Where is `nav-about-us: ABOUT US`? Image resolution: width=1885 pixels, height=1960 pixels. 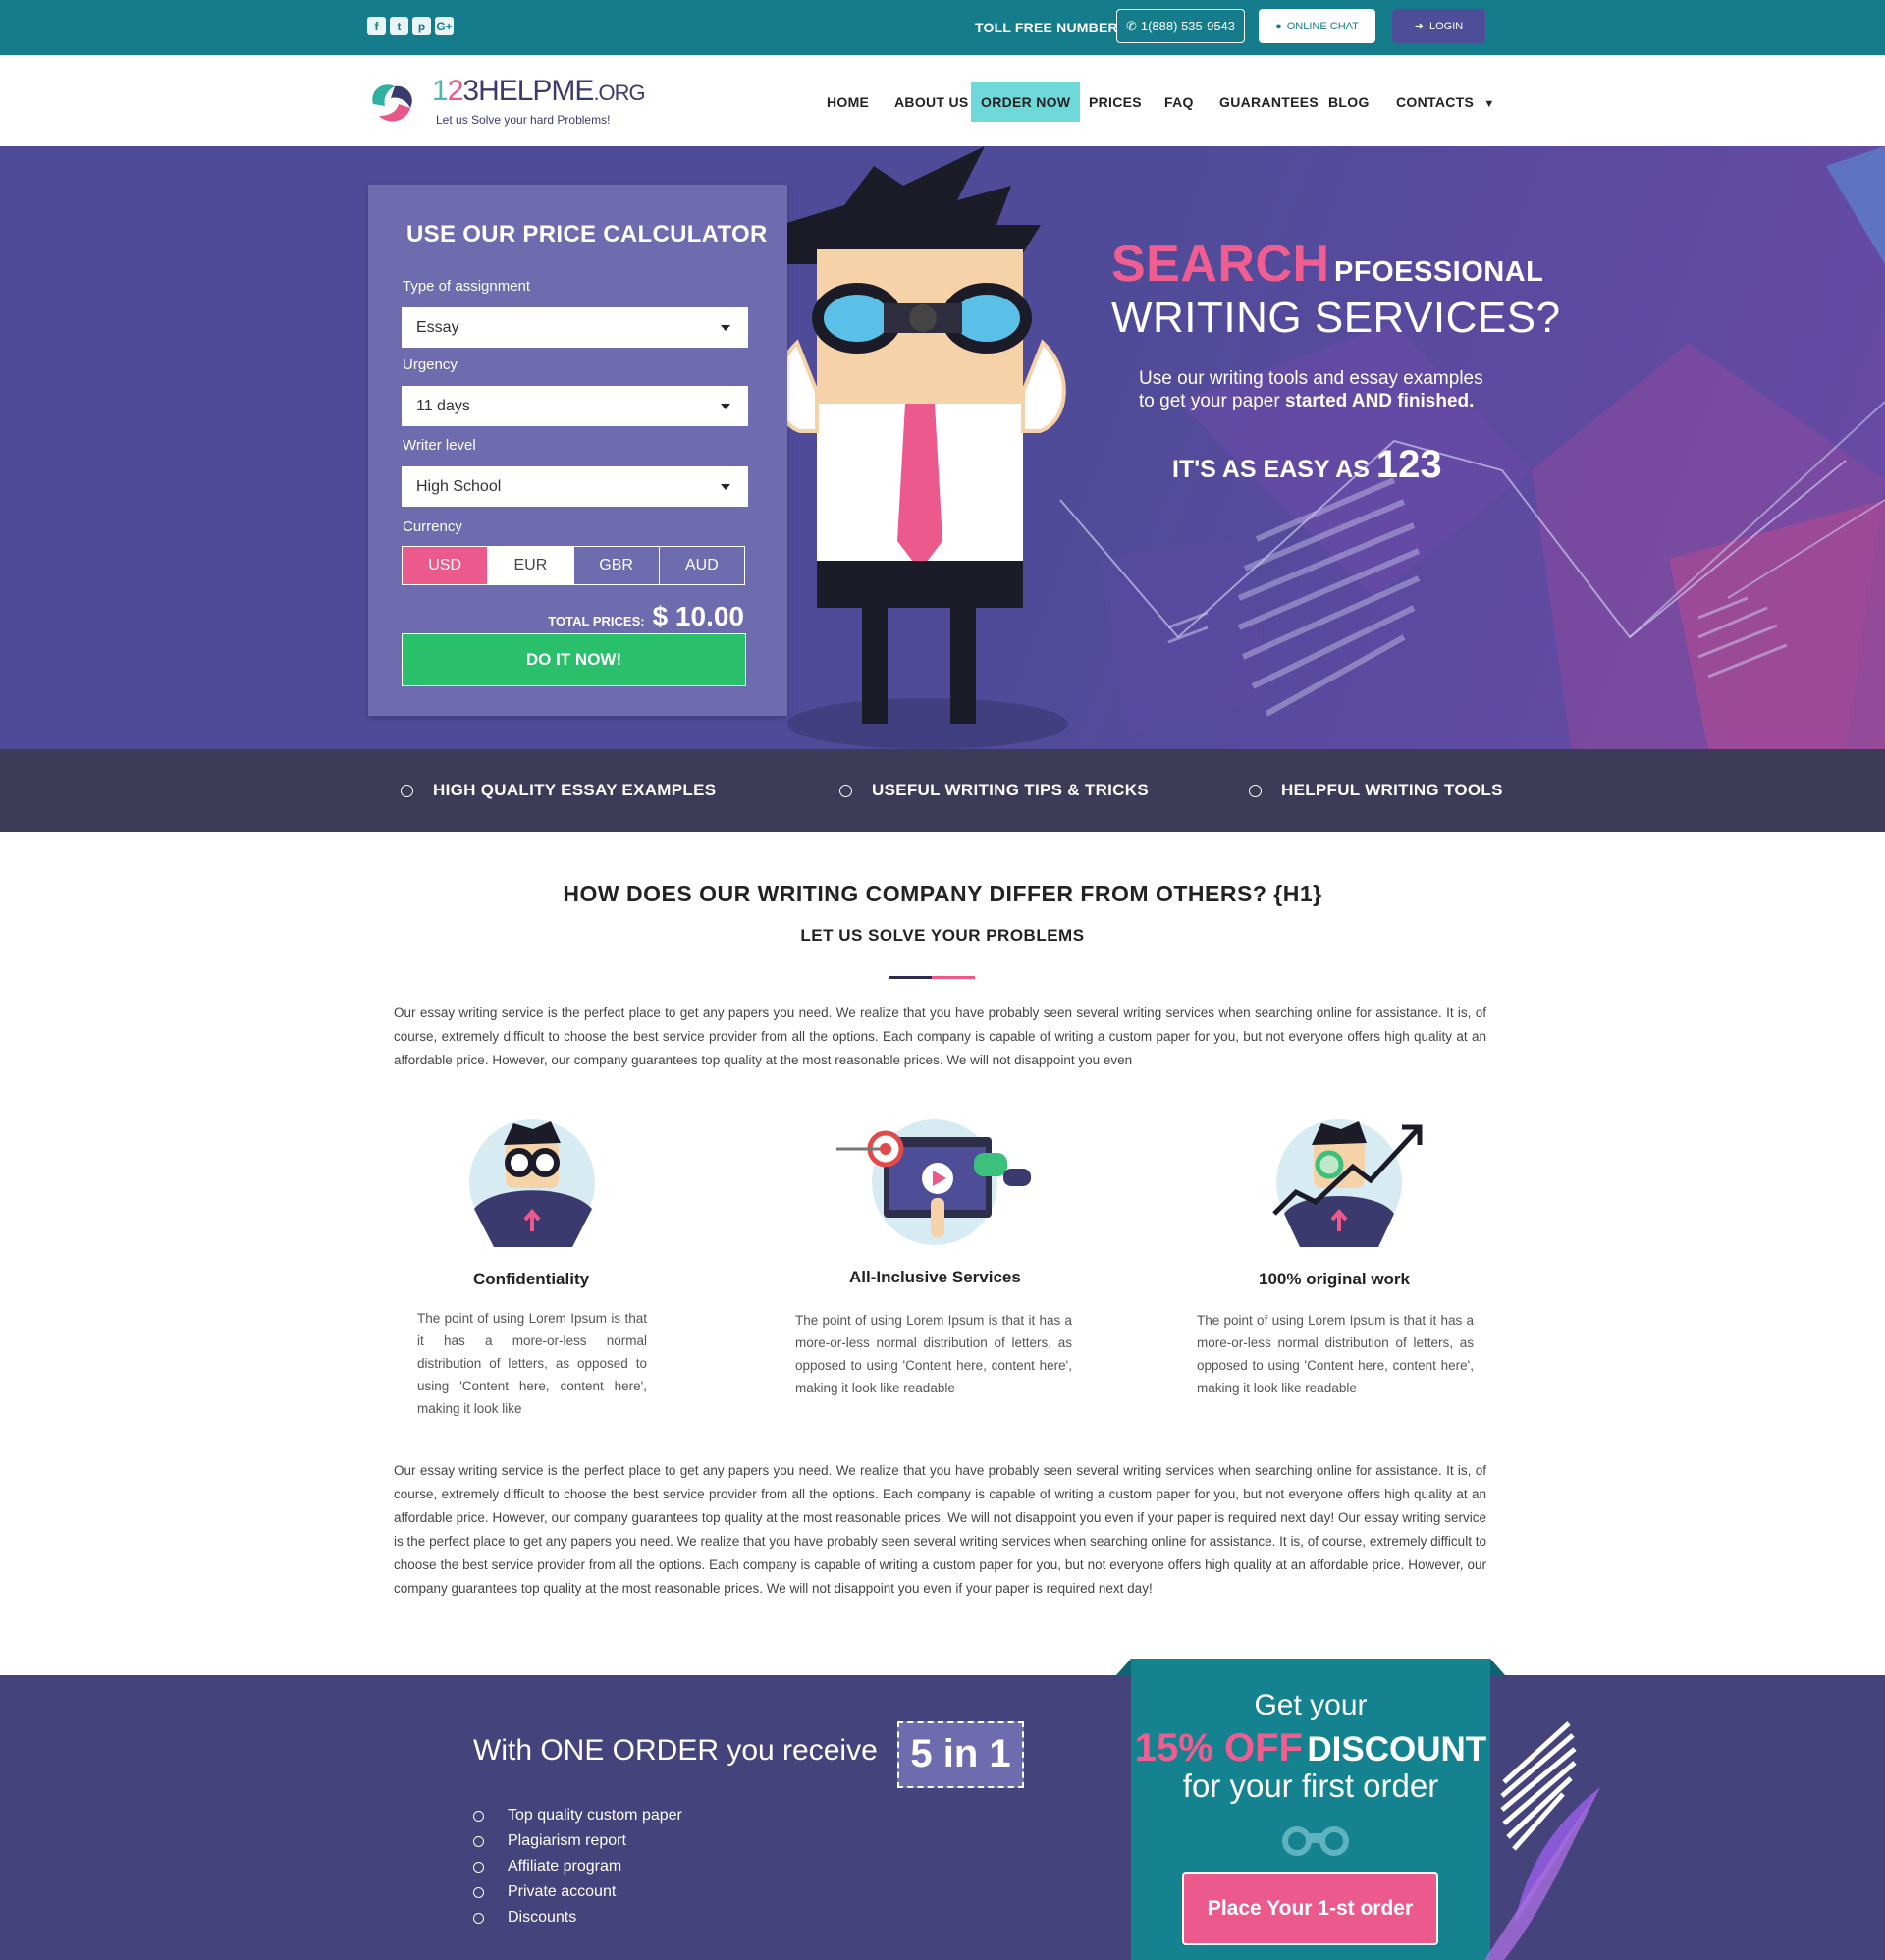 nav-about-us: ABOUT US is located at coordinates (931, 102).